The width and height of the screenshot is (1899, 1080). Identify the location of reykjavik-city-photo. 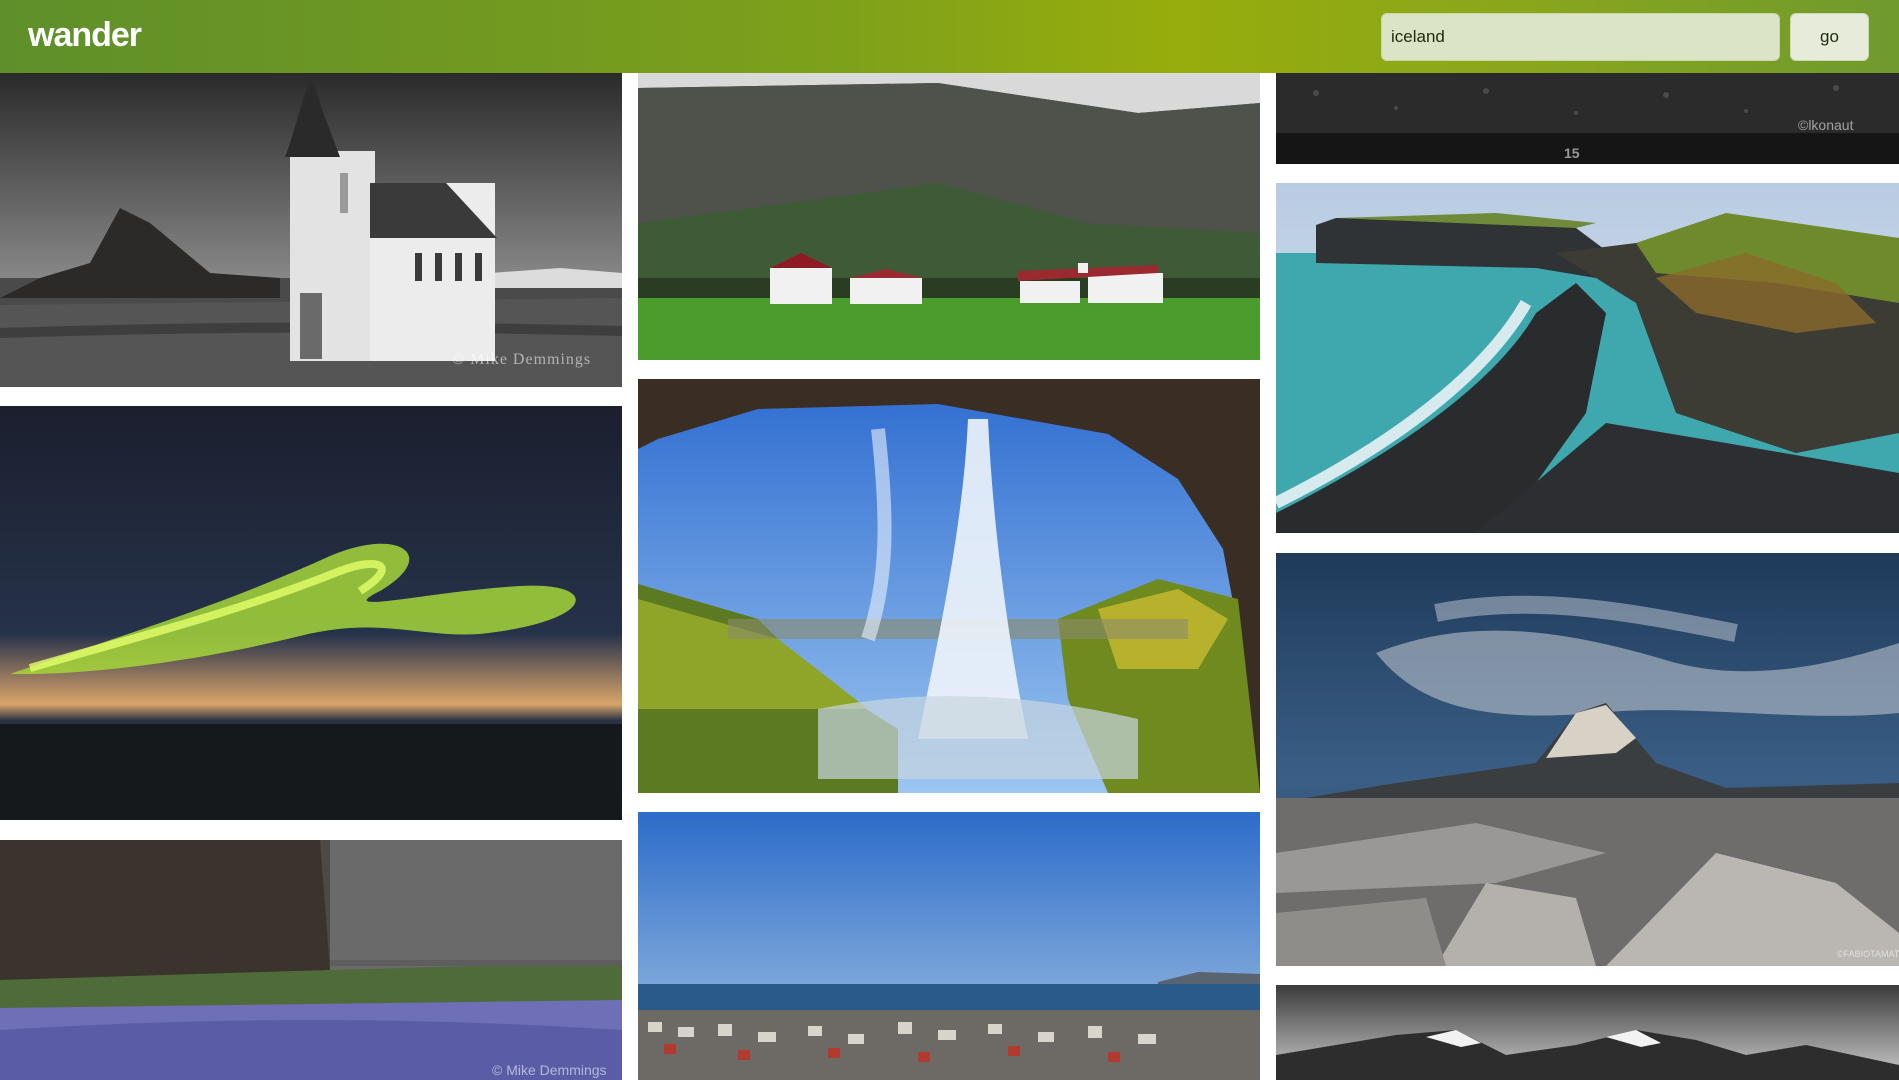
(949, 946).